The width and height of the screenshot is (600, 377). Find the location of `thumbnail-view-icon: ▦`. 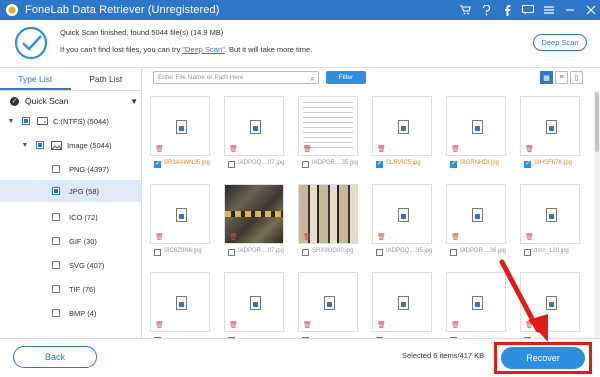

thumbnail-view-icon: ▦ is located at coordinates (546, 77).